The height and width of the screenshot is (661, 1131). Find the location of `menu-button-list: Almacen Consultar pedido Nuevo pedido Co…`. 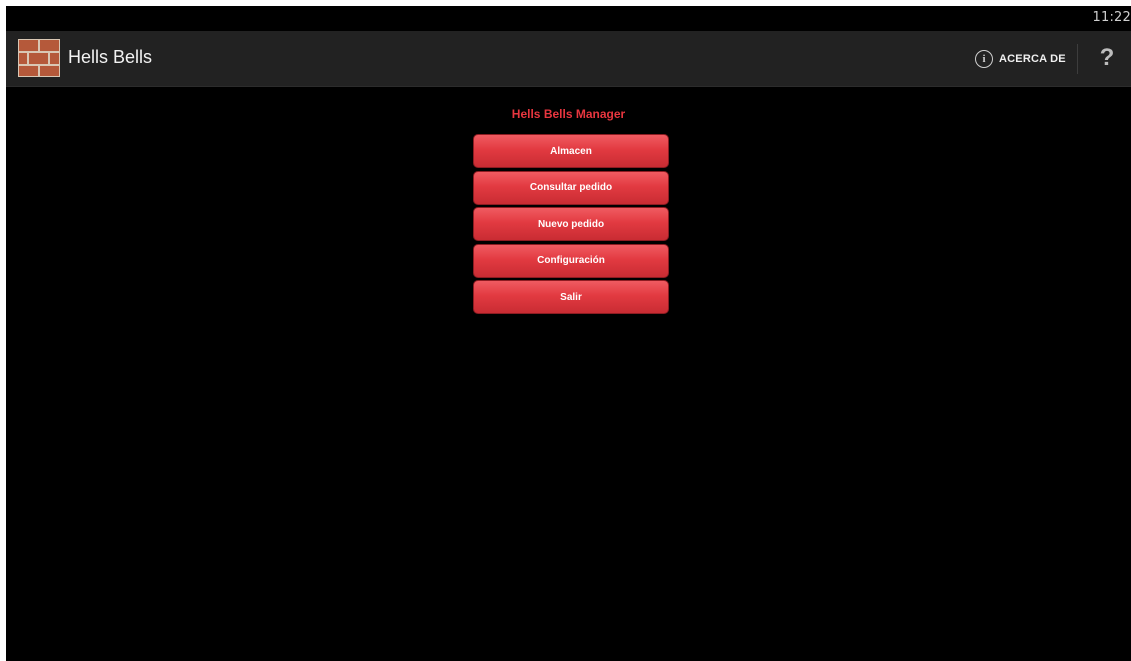

menu-button-list: Almacen Consultar pedido Nuevo pedido Co… is located at coordinates (571, 225).